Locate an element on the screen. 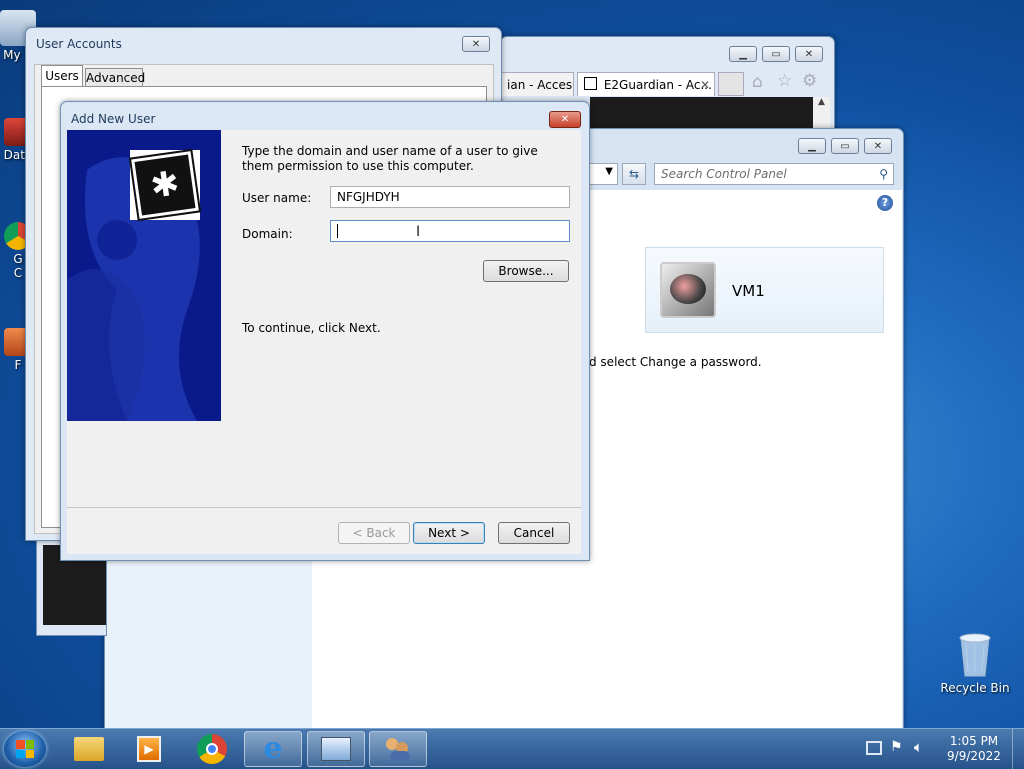  internet-explorer-icon: e is located at coordinates (273, 748).